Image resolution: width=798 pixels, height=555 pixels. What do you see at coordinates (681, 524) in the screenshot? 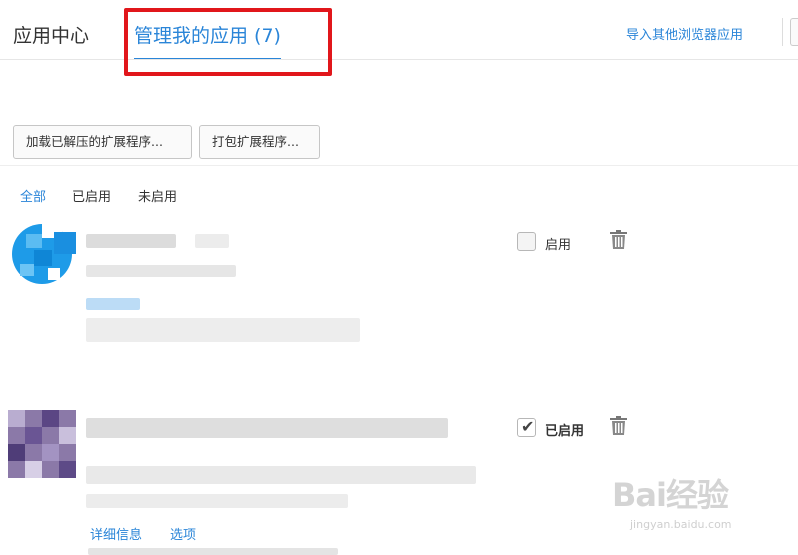
I see `watermark-url: jingyan.baidu.com` at bounding box center [681, 524].